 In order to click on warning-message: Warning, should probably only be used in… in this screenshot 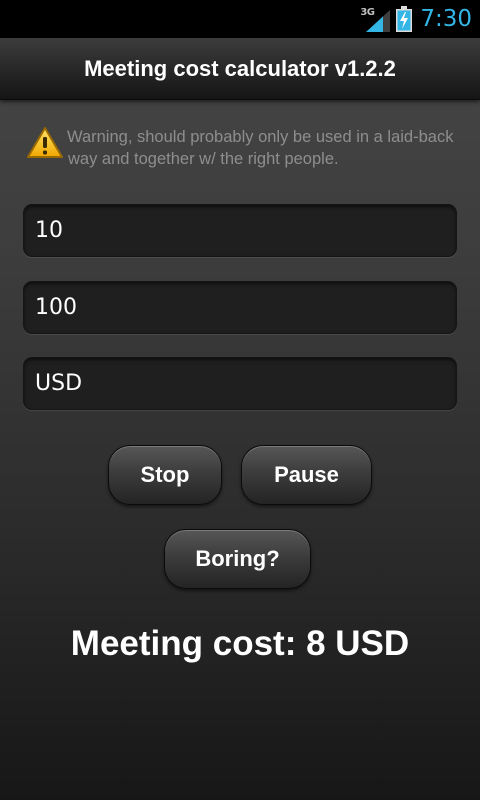, I will do `click(246, 148)`.